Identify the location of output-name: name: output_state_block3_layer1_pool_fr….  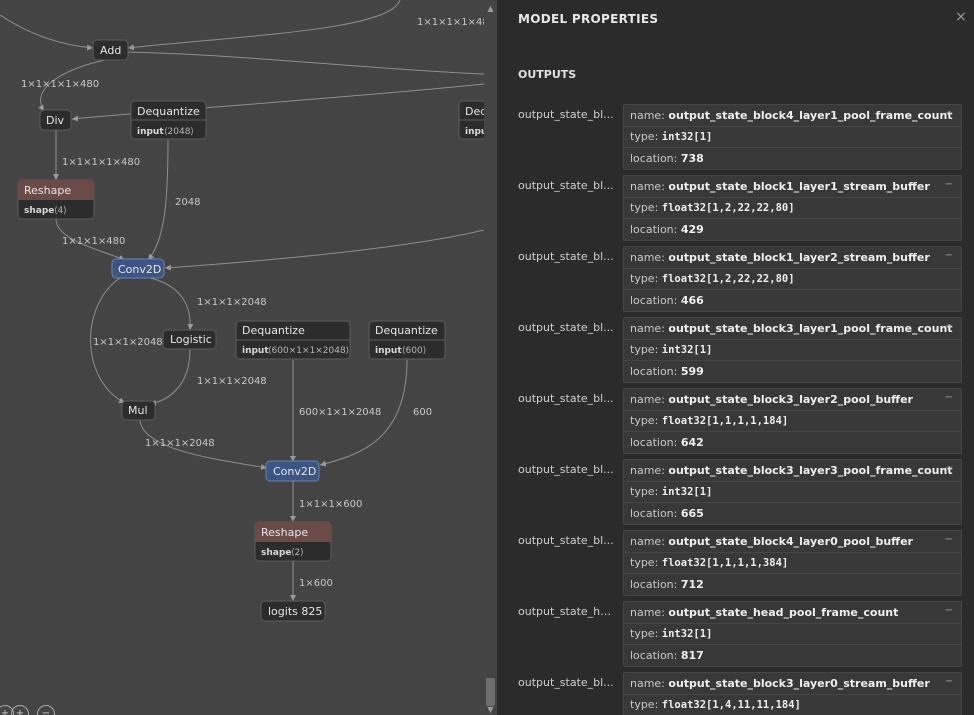
(791, 328).